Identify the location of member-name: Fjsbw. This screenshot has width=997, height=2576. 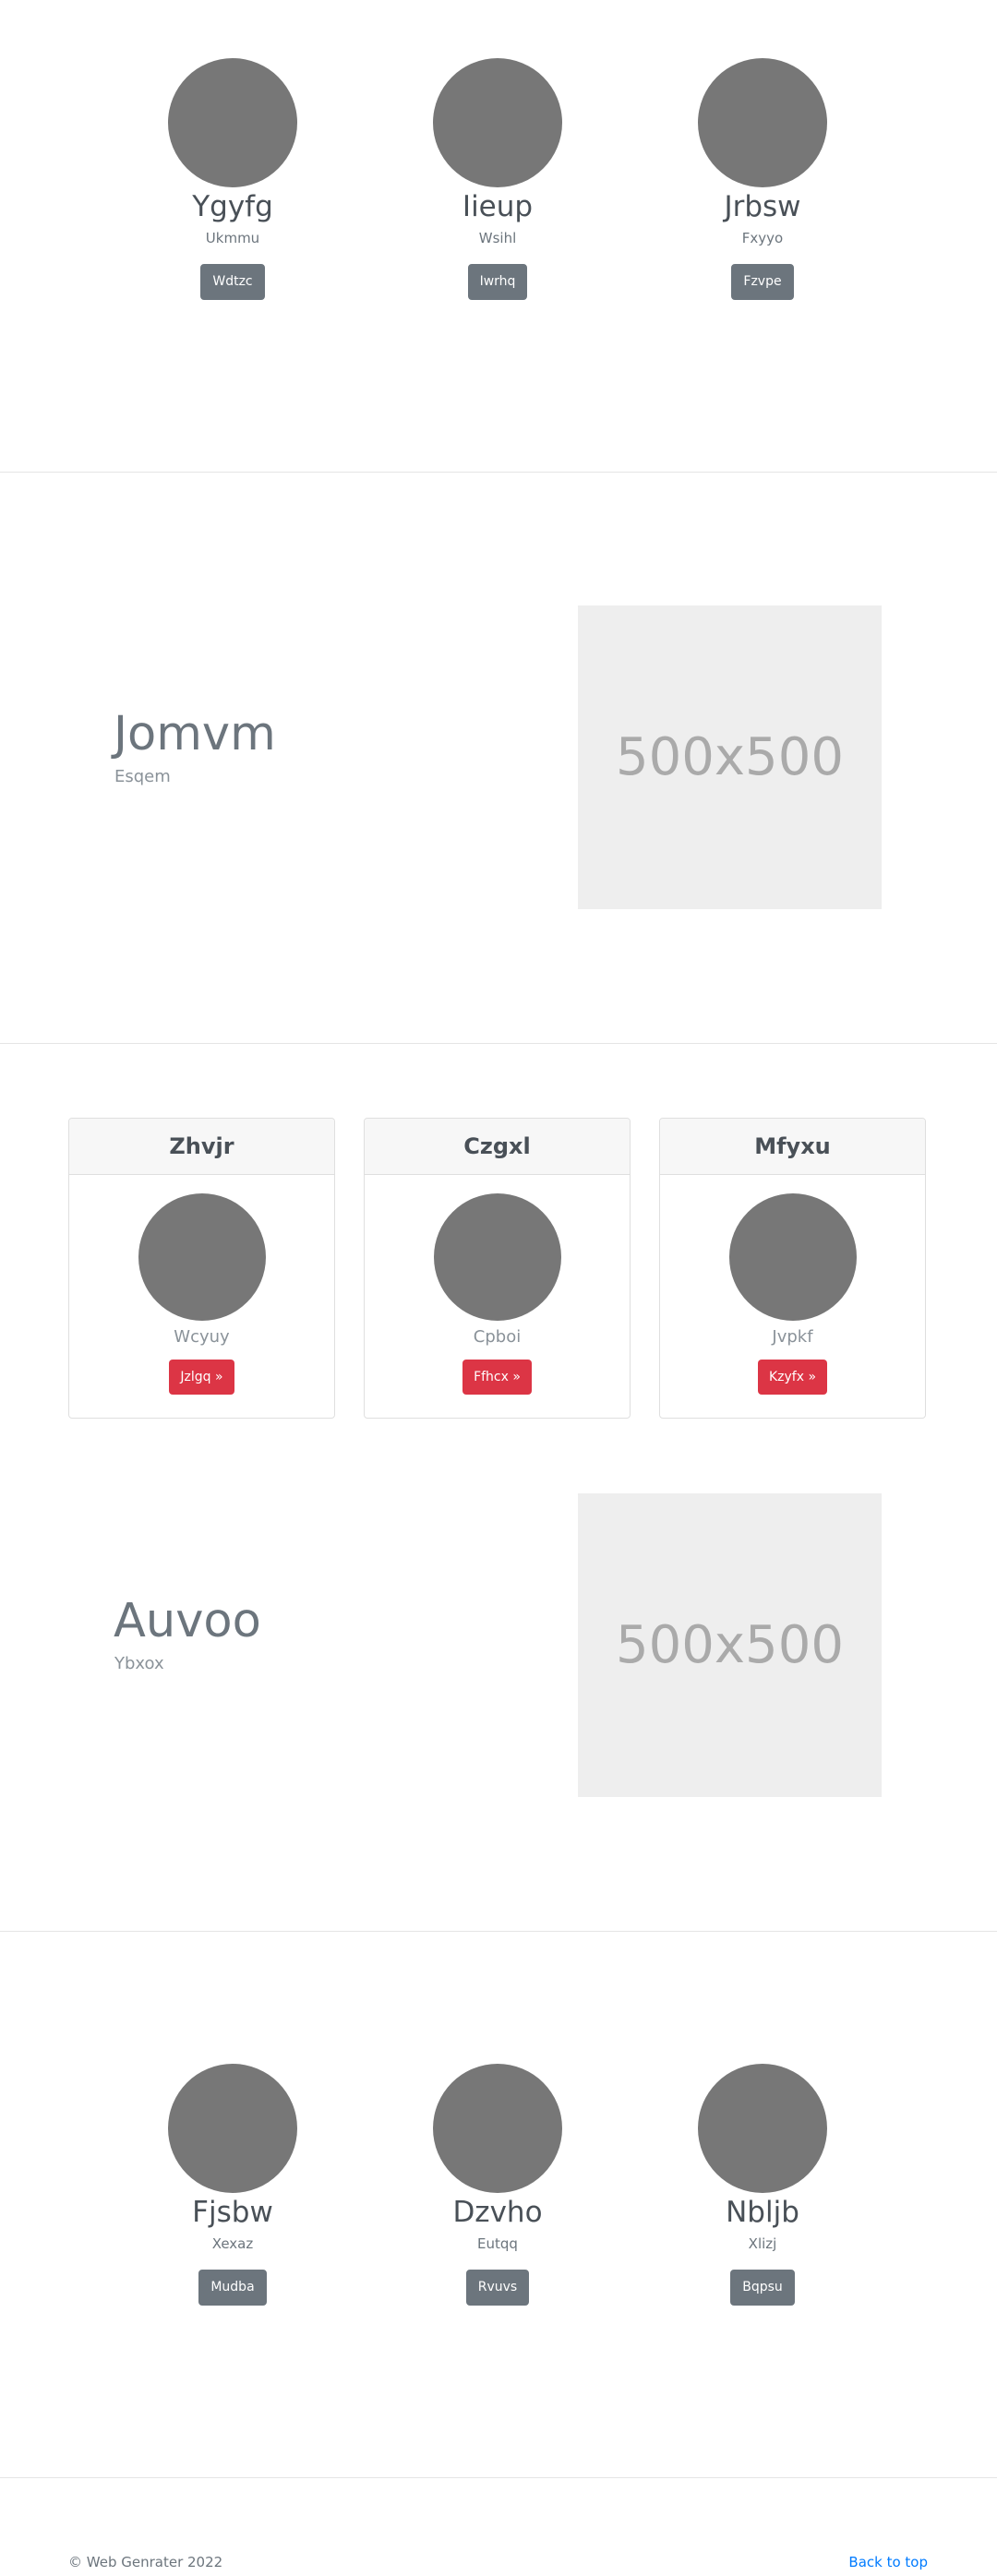
(233, 2213).